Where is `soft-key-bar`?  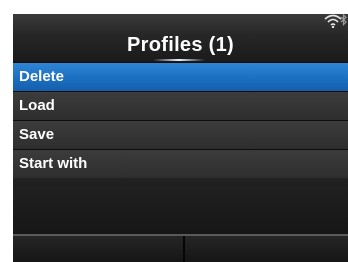
soft-key-bar is located at coordinates (180, 248).